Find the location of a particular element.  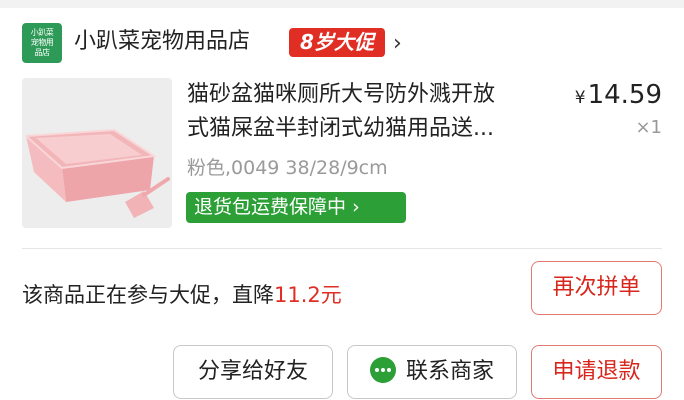

promo-notice: 该商品正在参与大促，直降11.2元 is located at coordinates (182, 295).